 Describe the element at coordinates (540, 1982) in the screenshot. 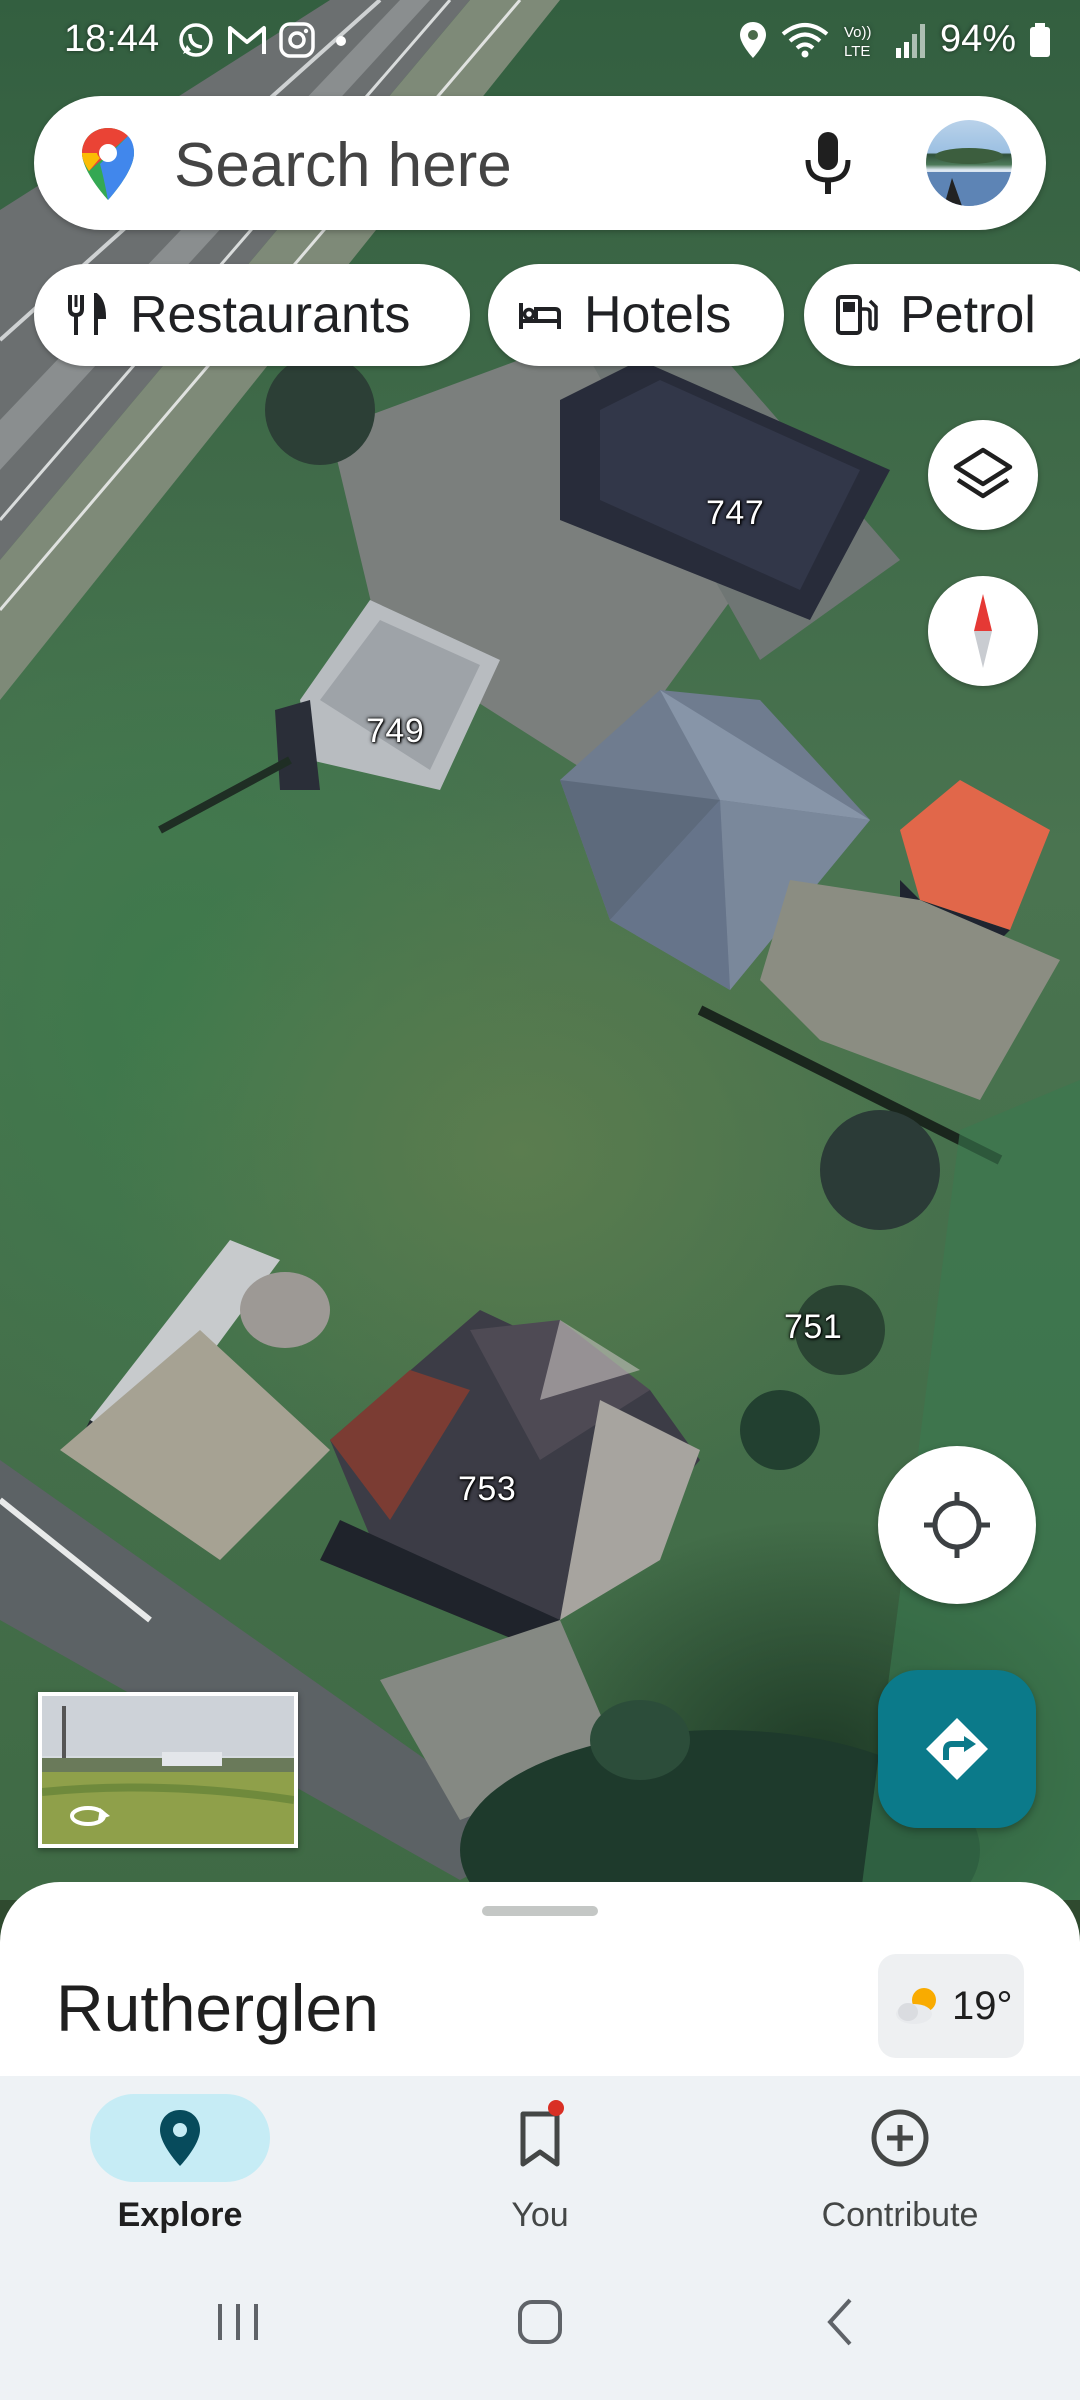

I see `bottom-sheet: Rutherglen 19°` at that location.